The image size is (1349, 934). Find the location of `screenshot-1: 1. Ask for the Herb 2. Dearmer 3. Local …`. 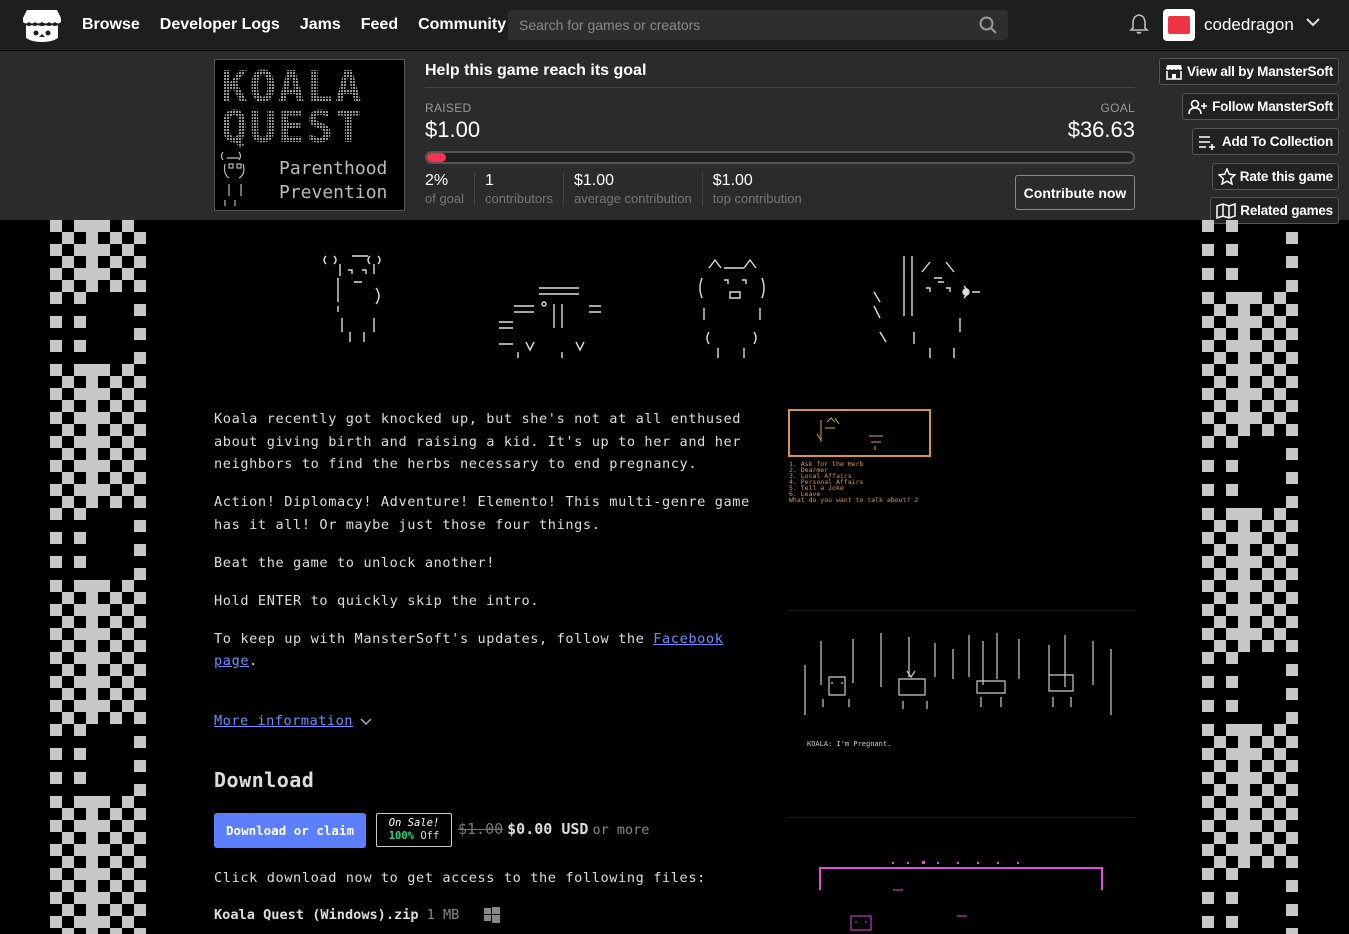

screenshot-1: 1. Ask for the Herb 2. Dearmer 3. Local … is located at coordinates (961, 503).